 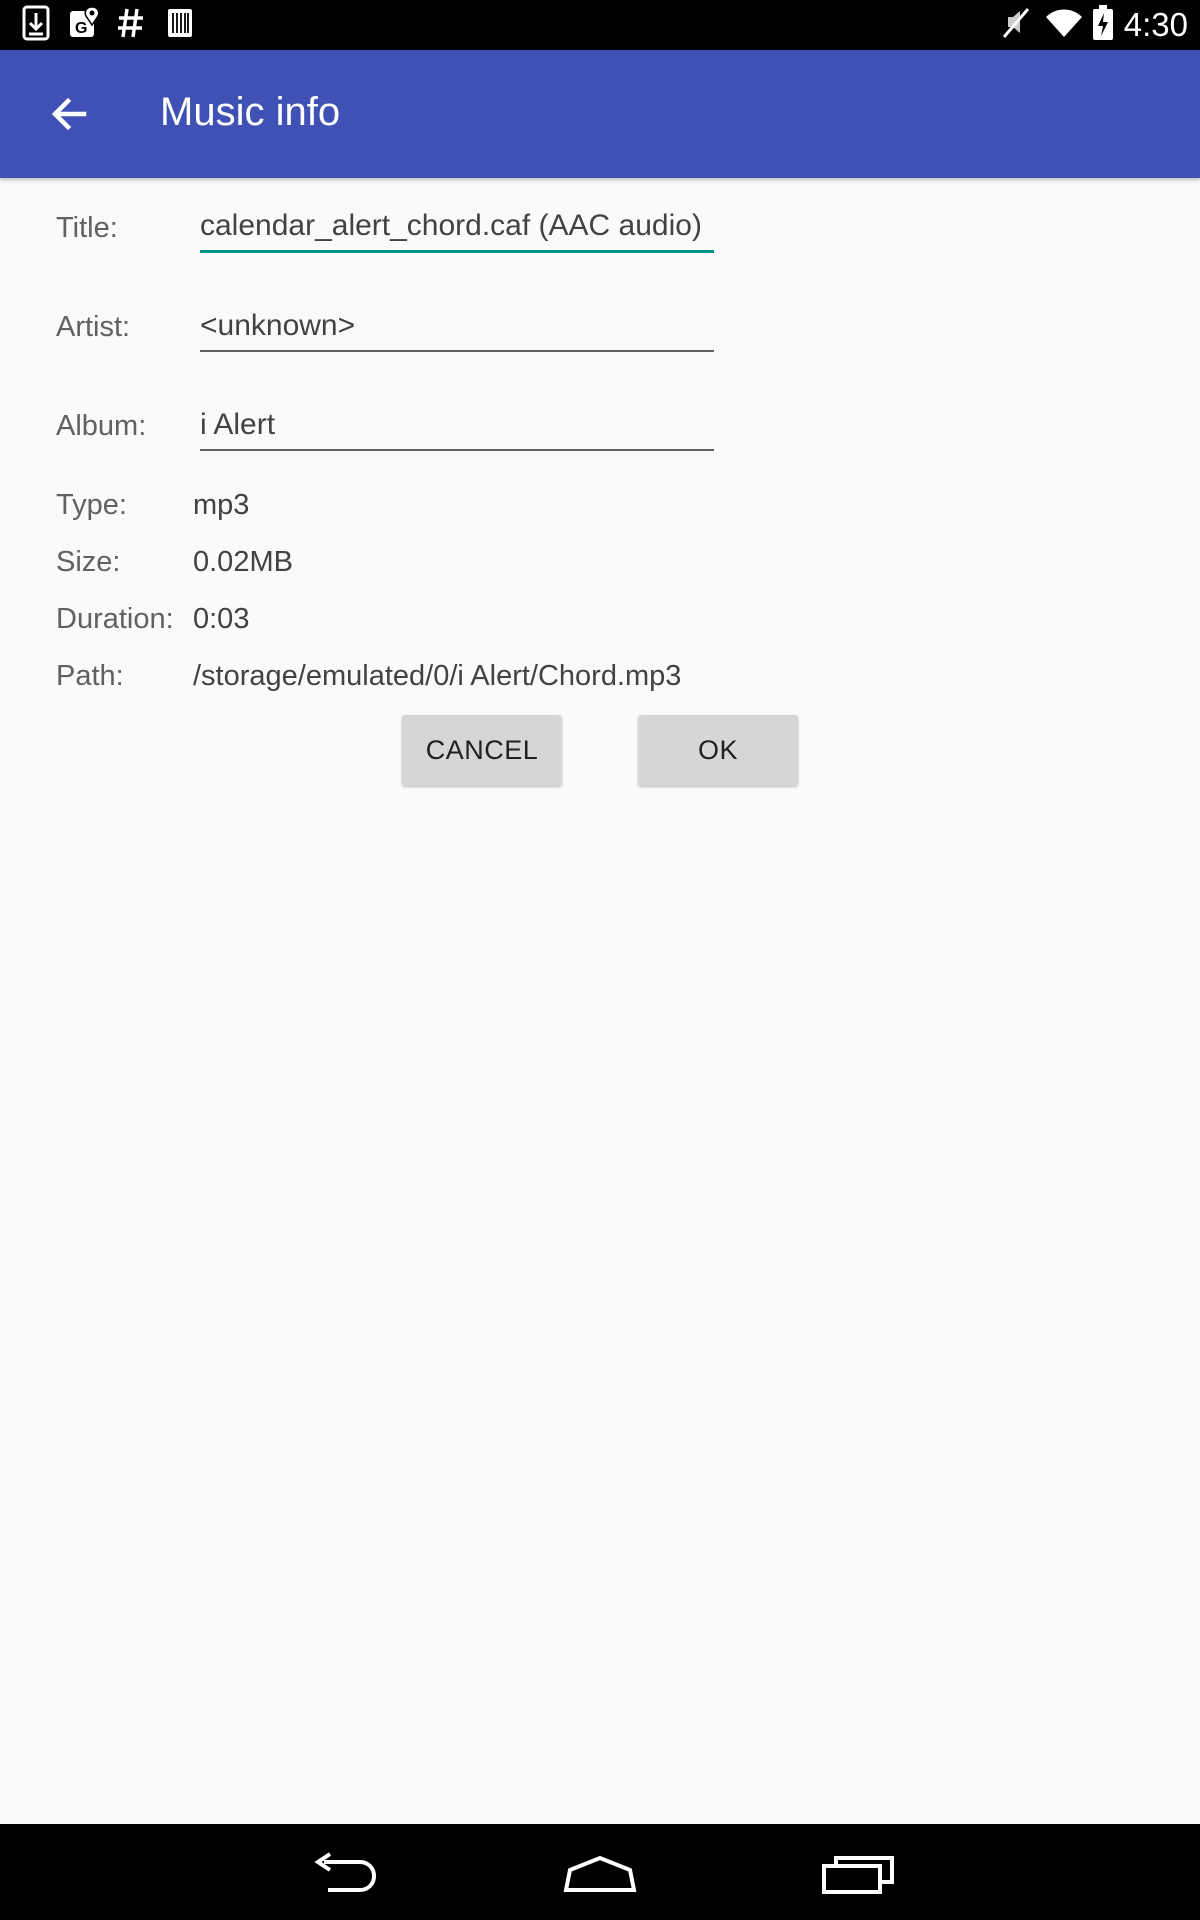 I want to click on hashtag-icon, so click(x=130, y=23).